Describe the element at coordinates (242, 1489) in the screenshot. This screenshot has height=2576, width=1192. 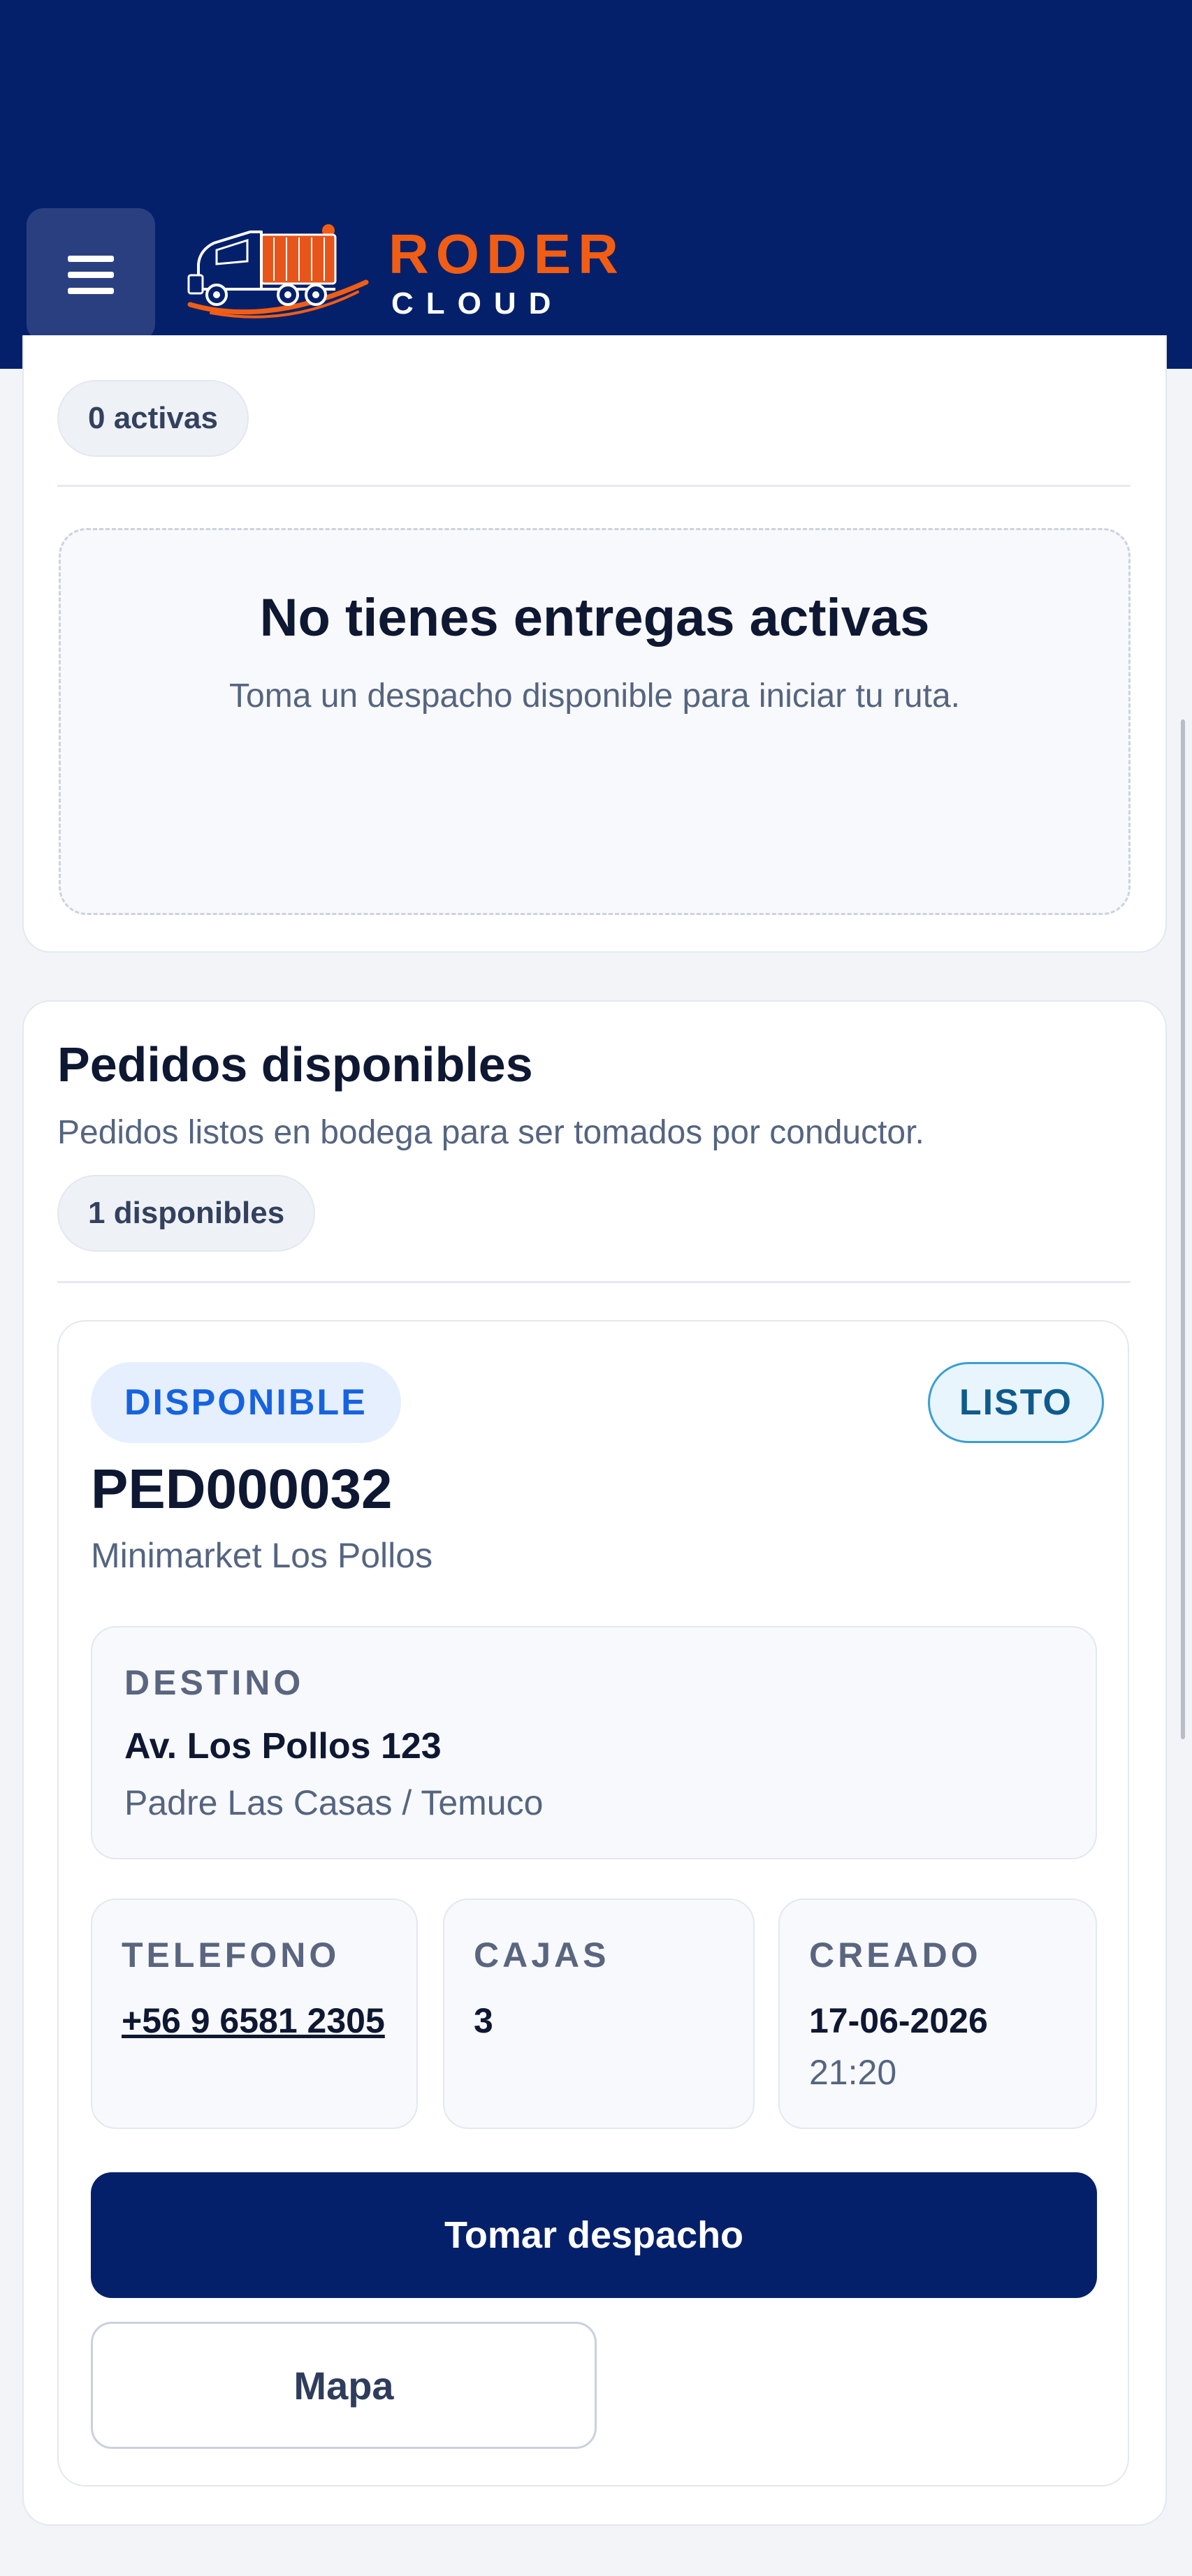
I see `order-id: PED000032` at that location.